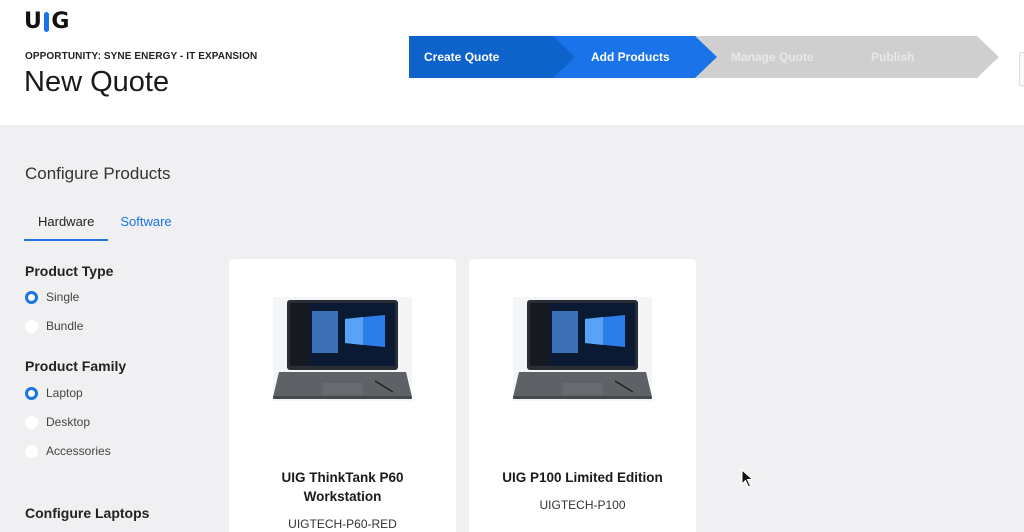 This screenshot has height=532, width=1024. What do you see at coordinates (98, 173) in the screenshot?
I see `configure-products-title: Configure Products` at bounding box center [98, 173].